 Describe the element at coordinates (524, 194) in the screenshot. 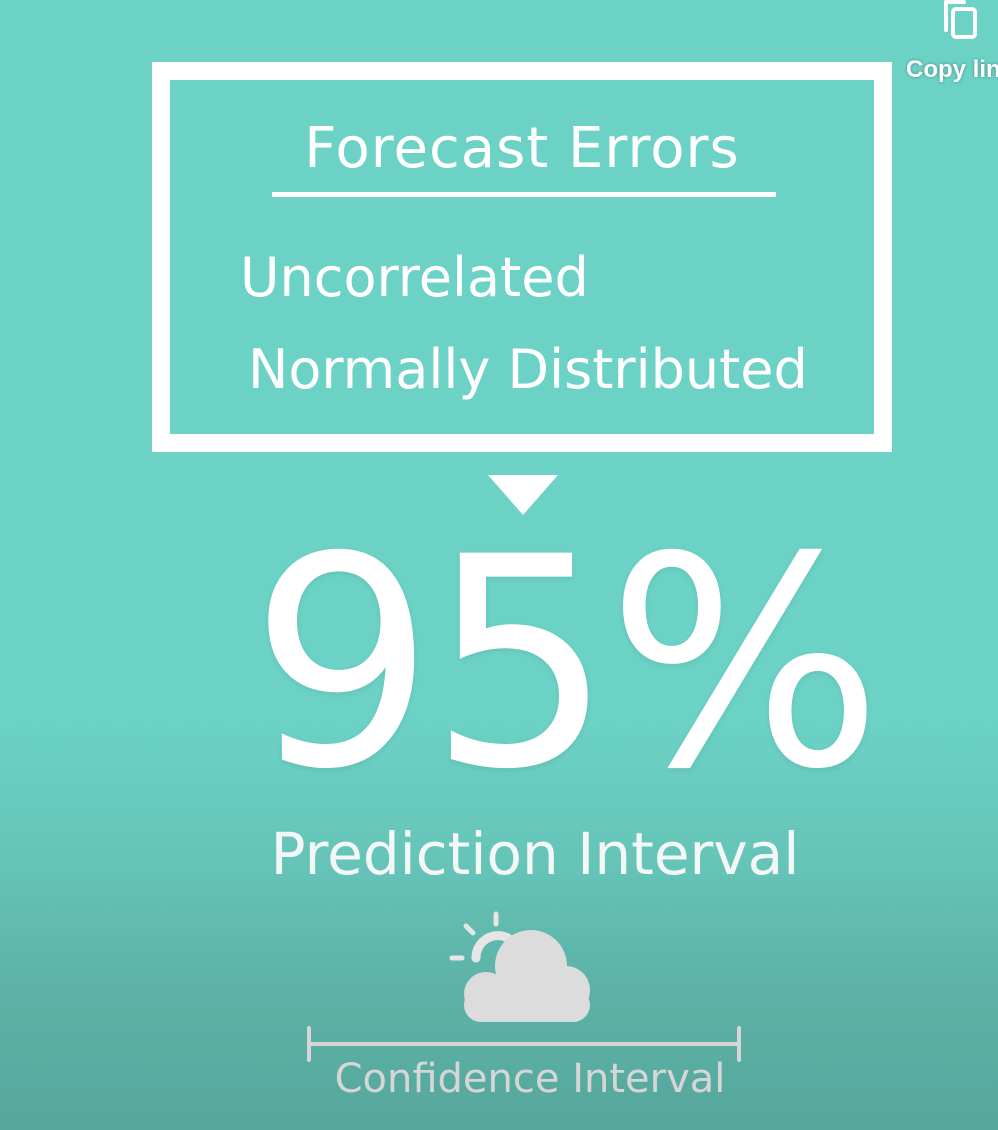

I see `title-divider` at that location.